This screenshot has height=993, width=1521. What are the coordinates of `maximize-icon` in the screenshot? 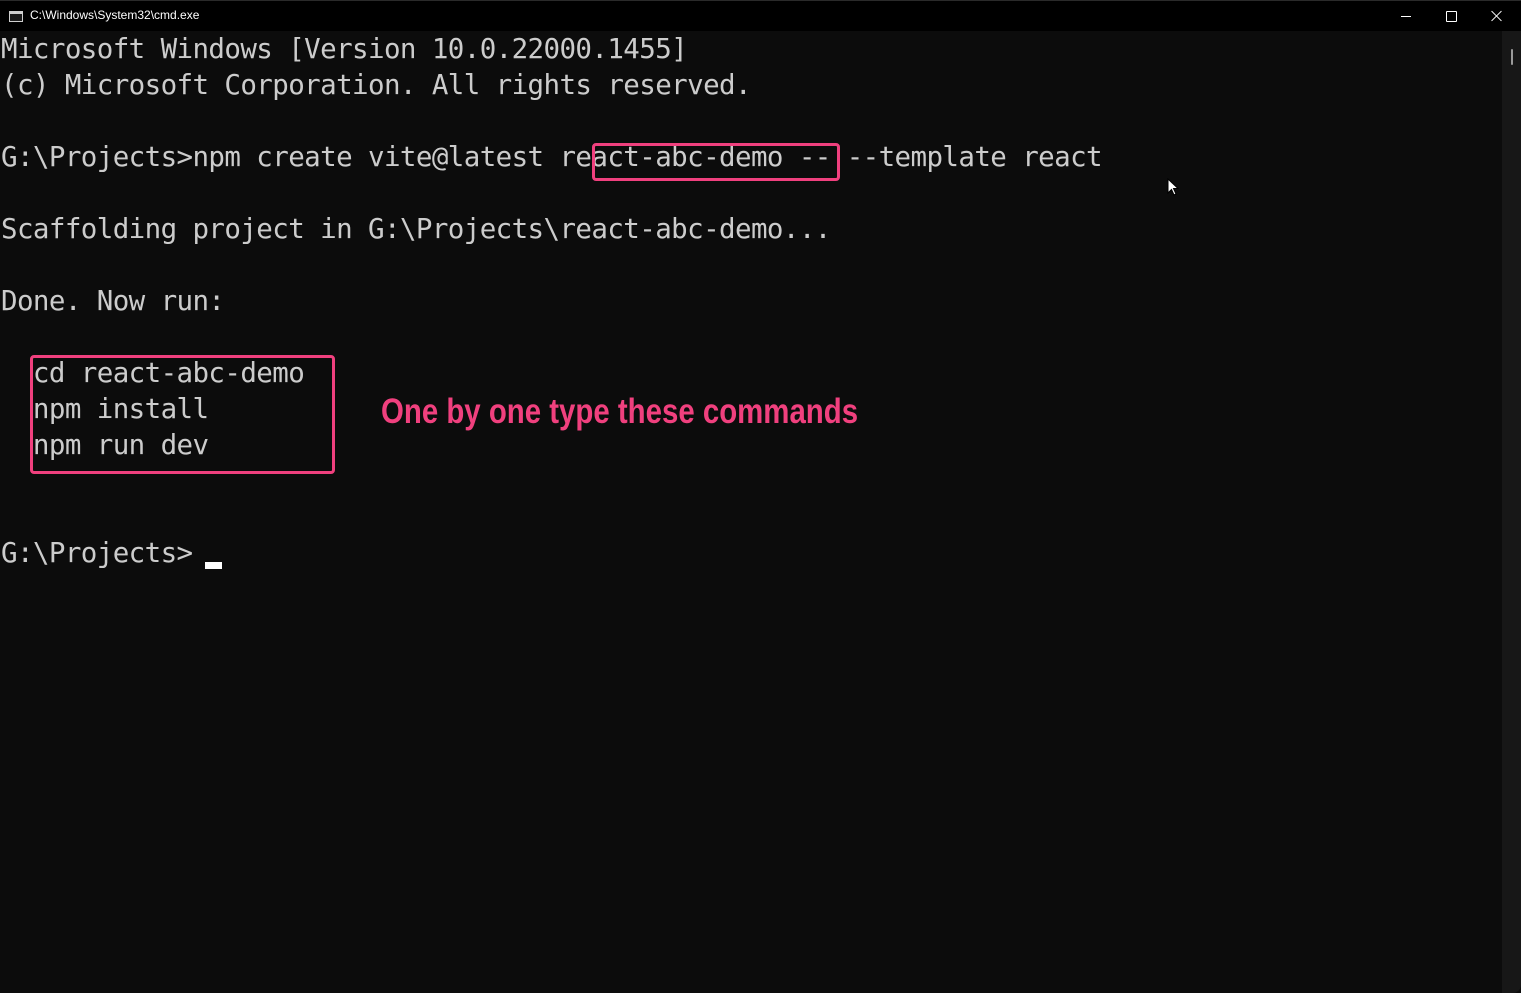 It's located at (1451, 16).